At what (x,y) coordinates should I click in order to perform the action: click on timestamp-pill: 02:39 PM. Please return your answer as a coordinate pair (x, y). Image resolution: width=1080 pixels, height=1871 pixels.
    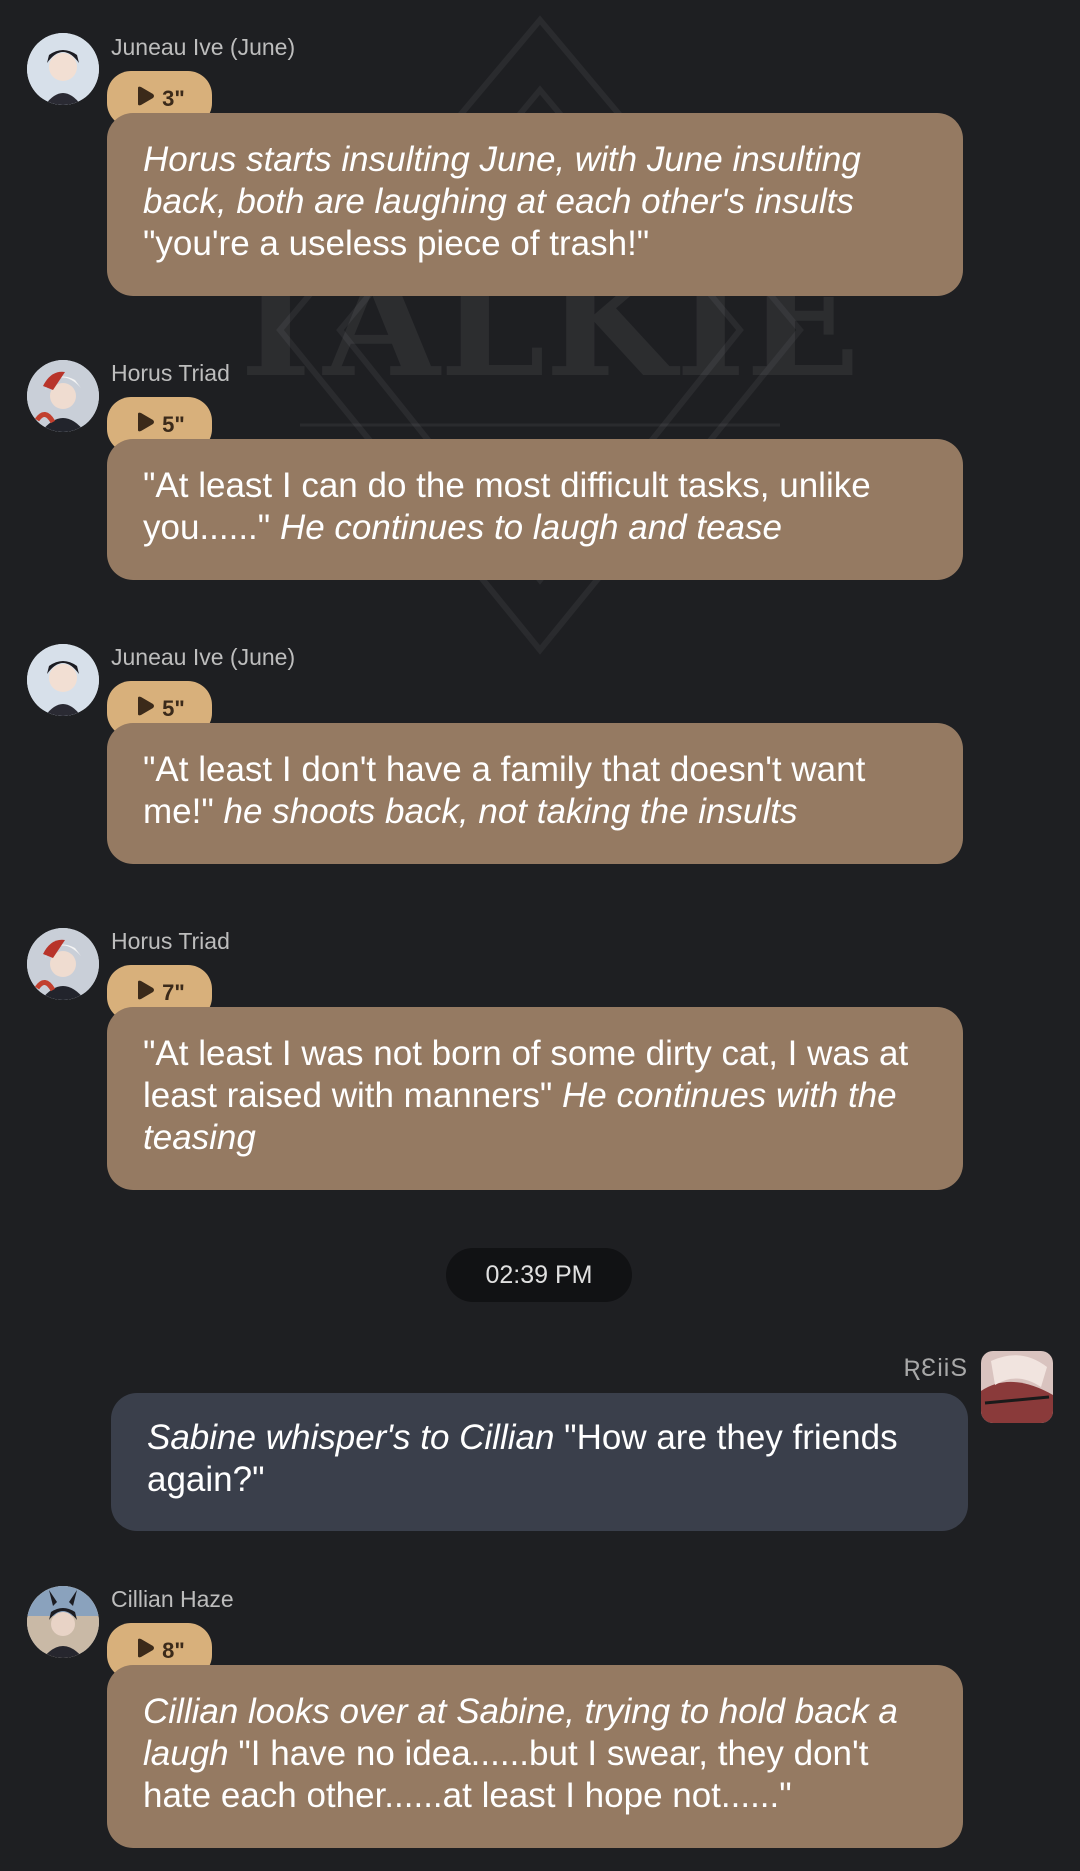
    Looking at the image, I should click on (539, 1275).